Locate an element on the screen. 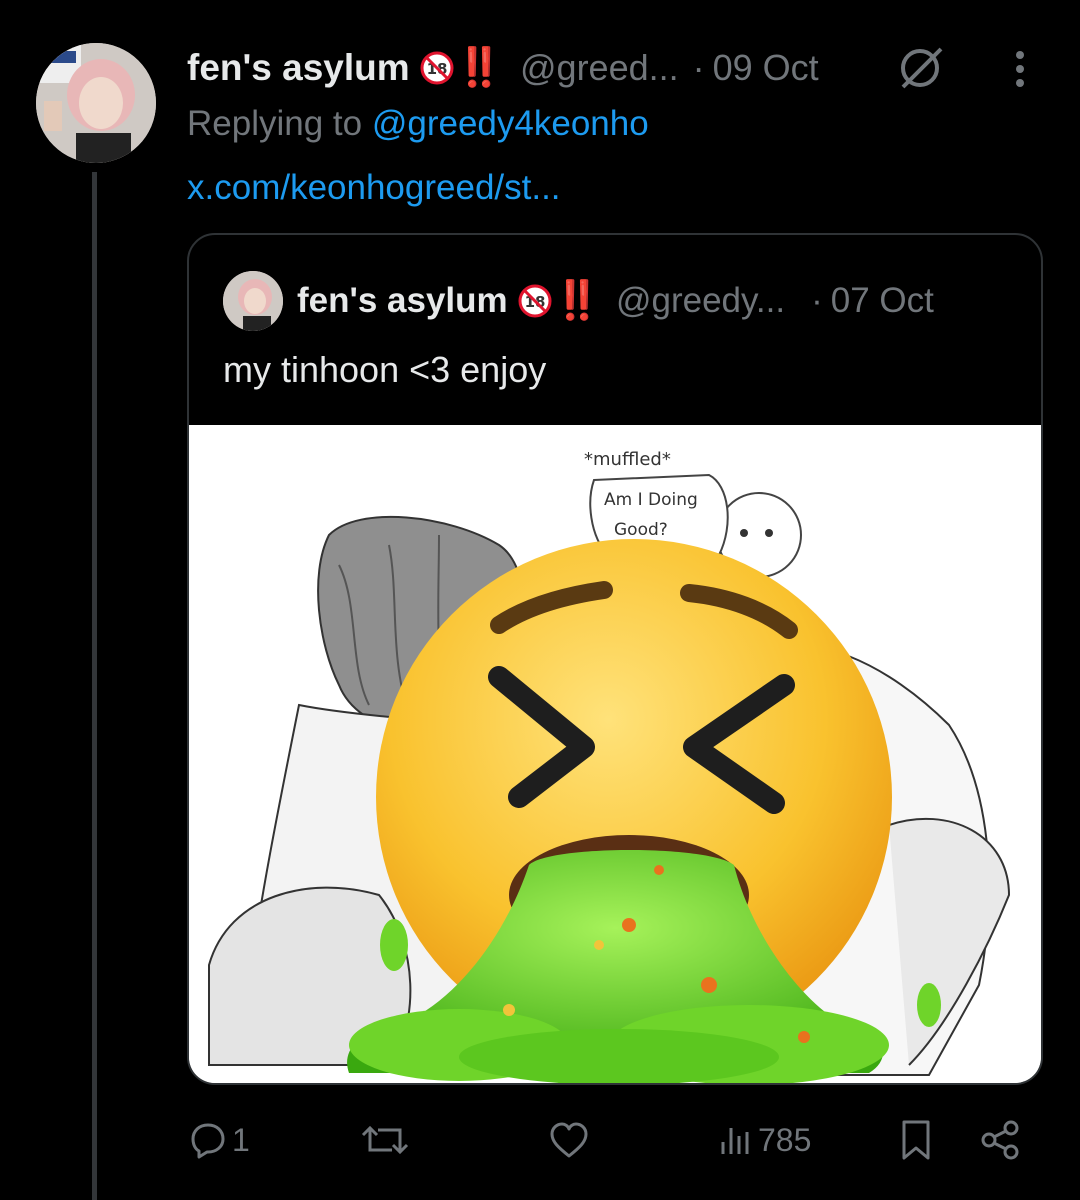 The width and height of the screenshot is (1080, 1200). quote-author-name: fen's asylum is located at coordinates (402, 300).